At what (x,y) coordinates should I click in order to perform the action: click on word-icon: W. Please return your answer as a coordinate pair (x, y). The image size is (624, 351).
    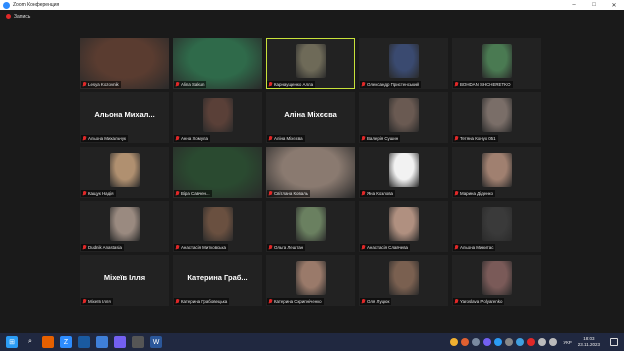
    Looking at the image, I should click on (156, 342).